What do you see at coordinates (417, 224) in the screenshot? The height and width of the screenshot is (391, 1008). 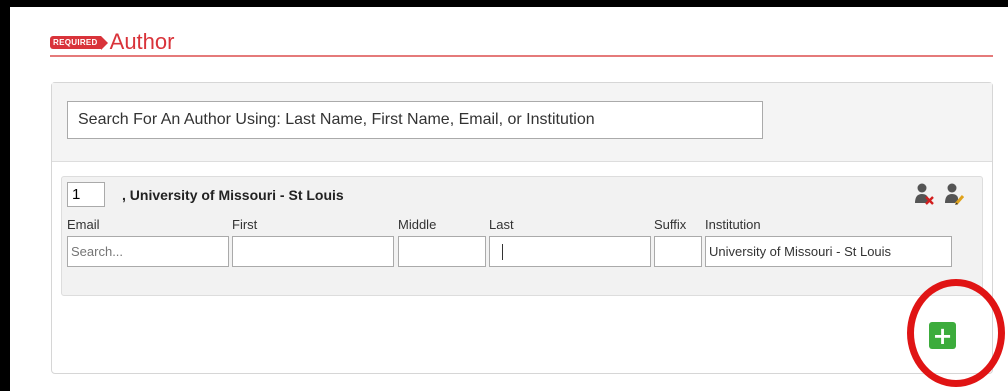 I see `middle-label: Middle` at bounding box center [417, 224].